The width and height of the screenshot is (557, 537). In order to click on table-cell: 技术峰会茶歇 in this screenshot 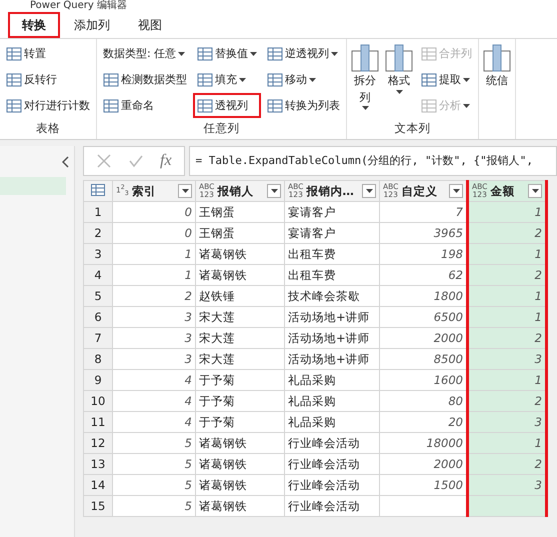, I will do `click(332, 296)`.